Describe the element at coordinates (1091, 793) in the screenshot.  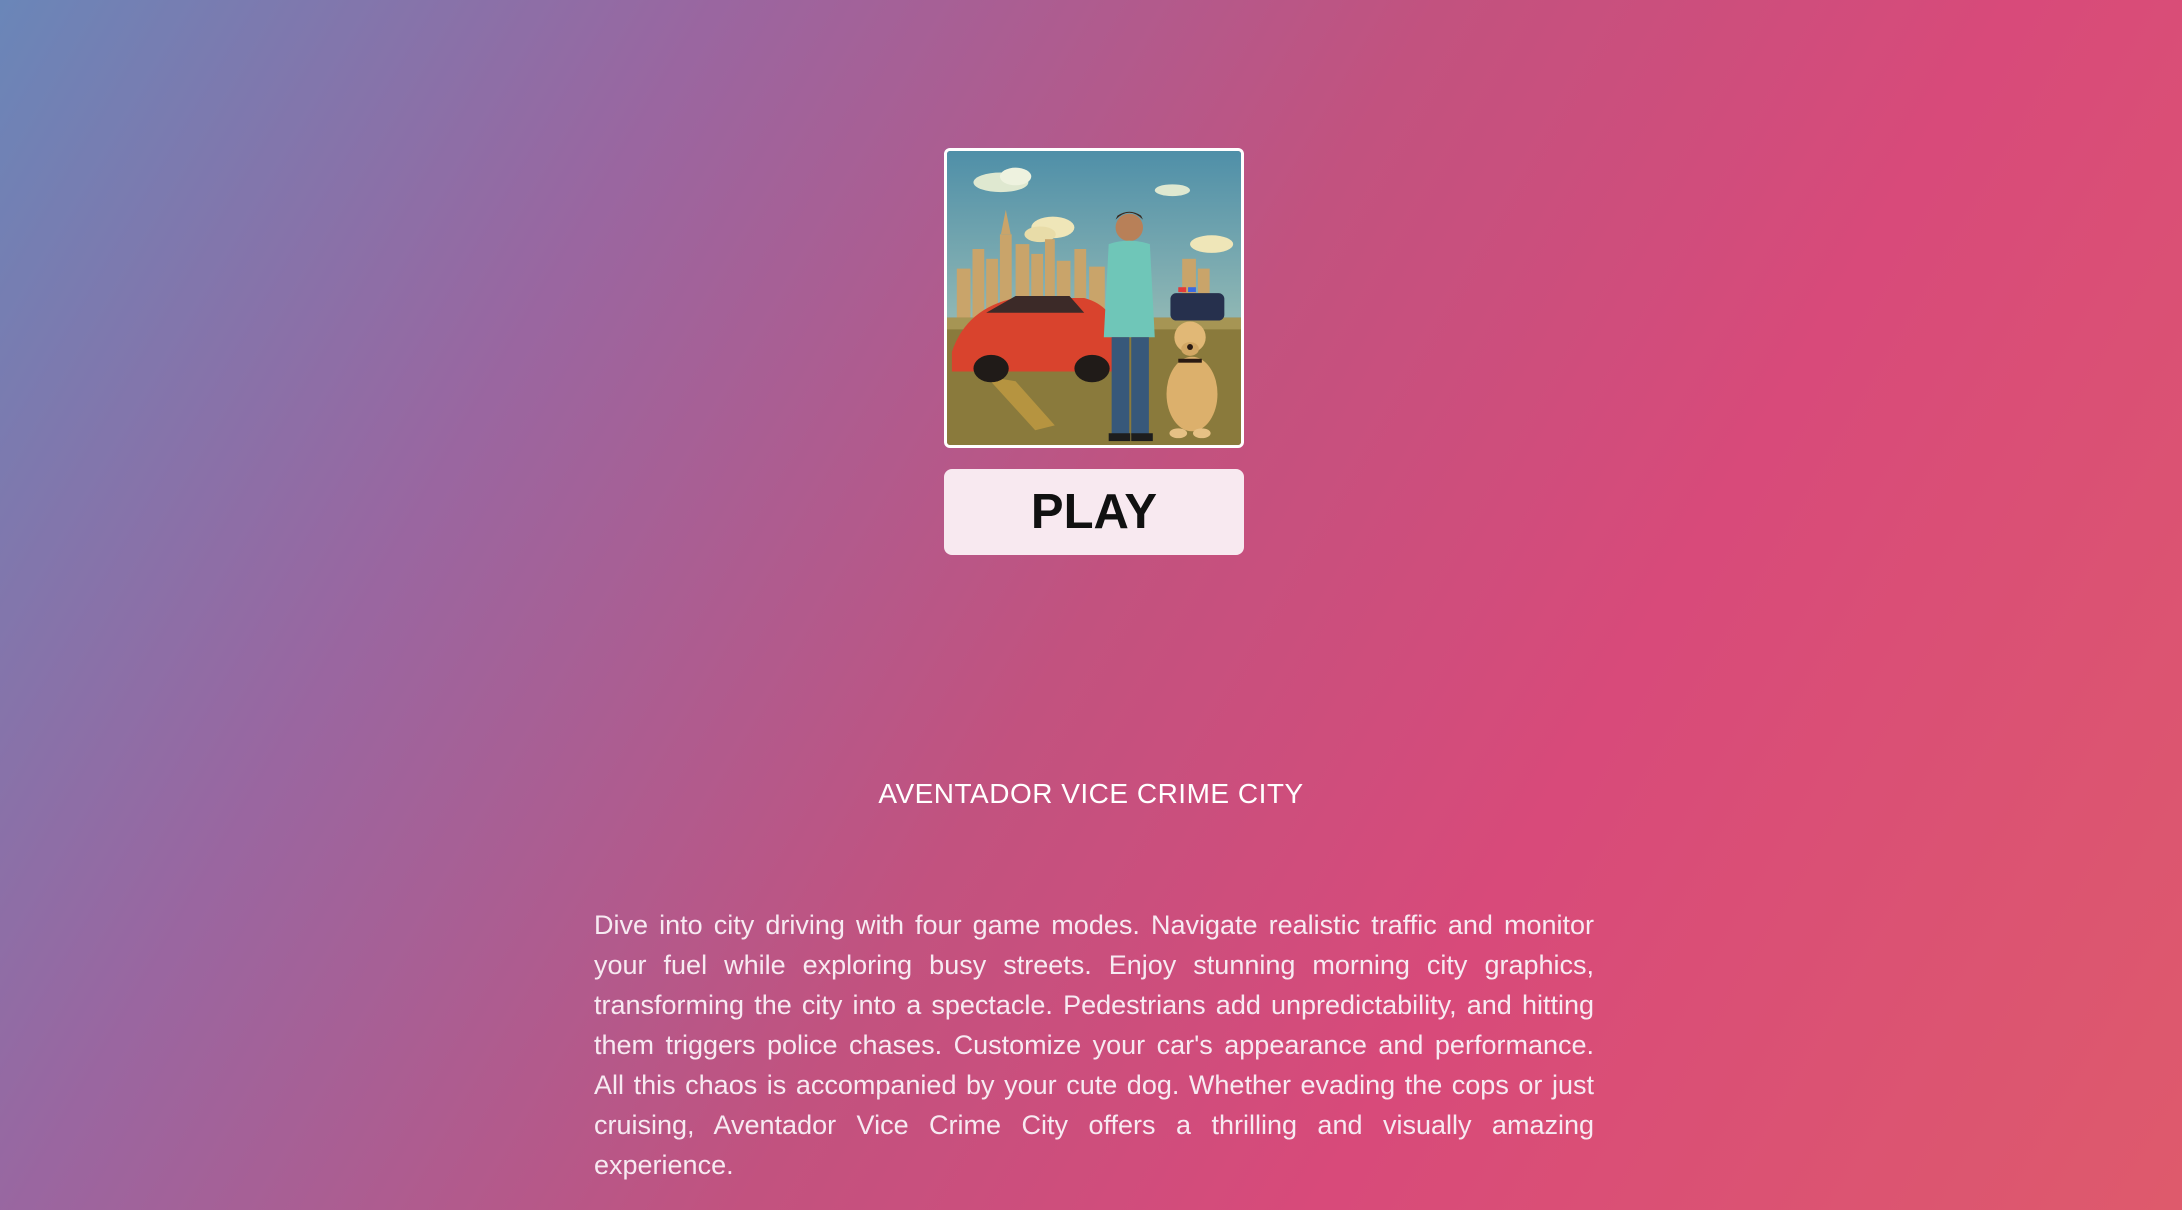
I see `game-title: AVENTADOR VICE CRIME CITY` at that location.